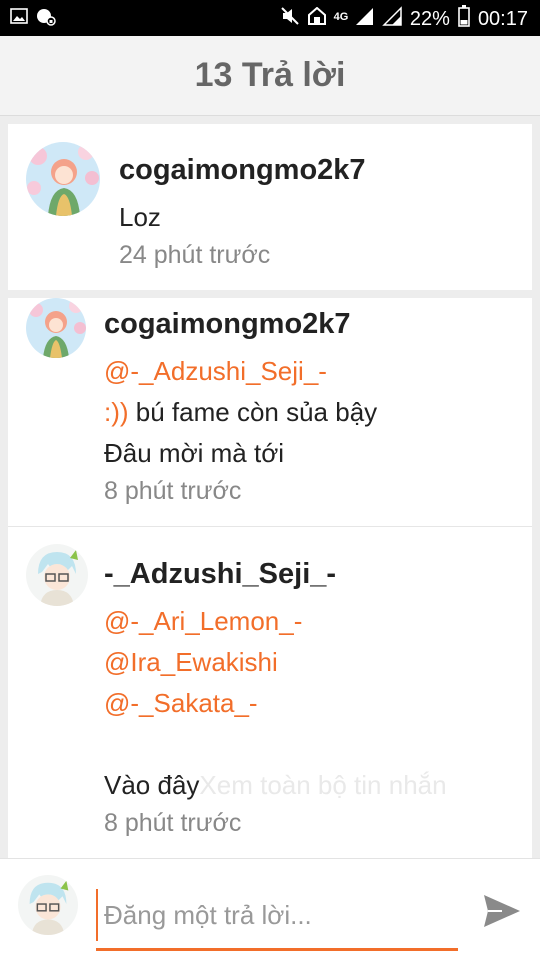  I want to click on reply-input, so click(277, 915).